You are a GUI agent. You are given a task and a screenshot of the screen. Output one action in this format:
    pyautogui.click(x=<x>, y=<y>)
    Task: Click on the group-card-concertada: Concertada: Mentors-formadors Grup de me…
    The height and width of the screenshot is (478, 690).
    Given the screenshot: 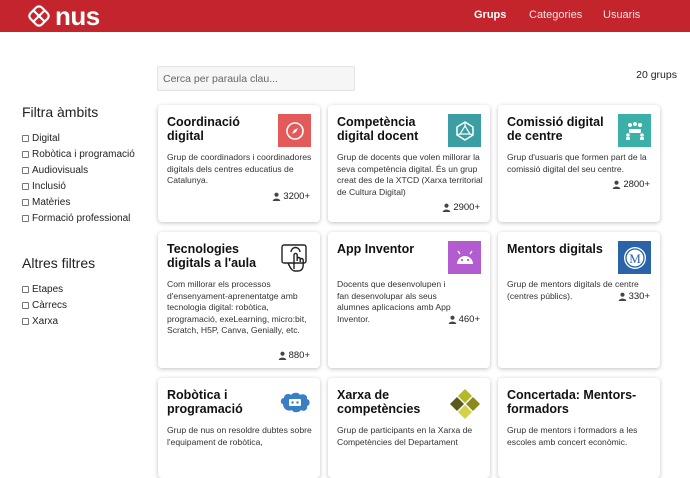 What is the action you would take?
    pyautogui.click(x=579, y=428)
    